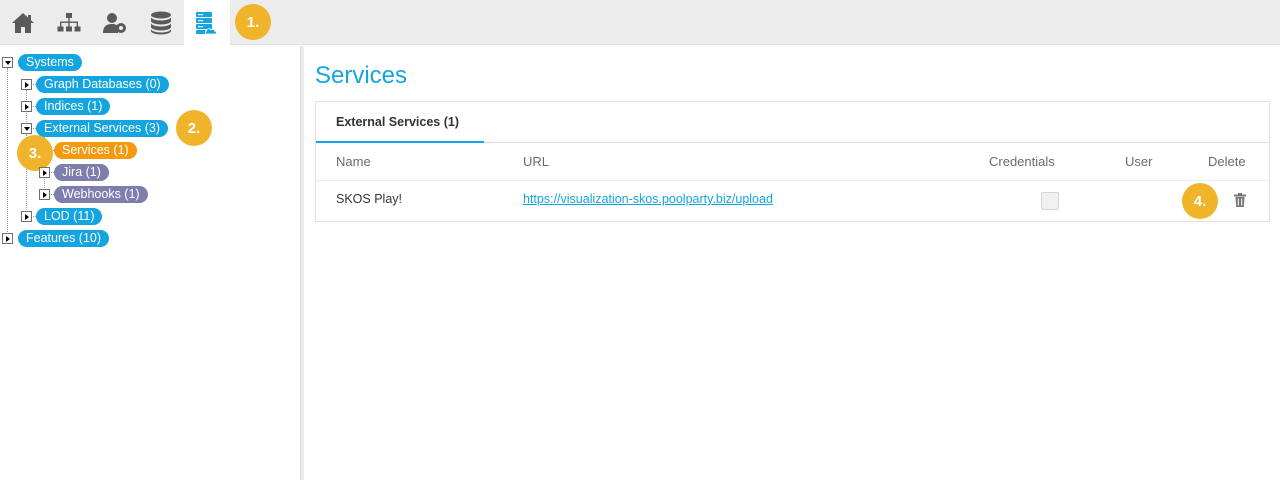 The height and width of the screenshot is (480, 1280). Describe the element at coordinates (102, 128) in the screenshot. I see `tree-node-external-services: External Services (3)` at that location.